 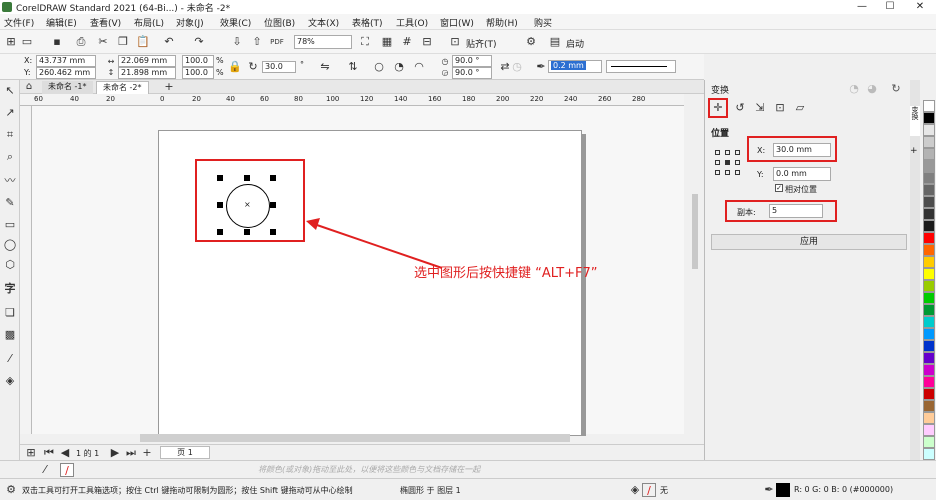 What do you see at coordinates (169, 87) in the screenshot?
I see `add-tab-icon: +` at bounding box center [169, 87].